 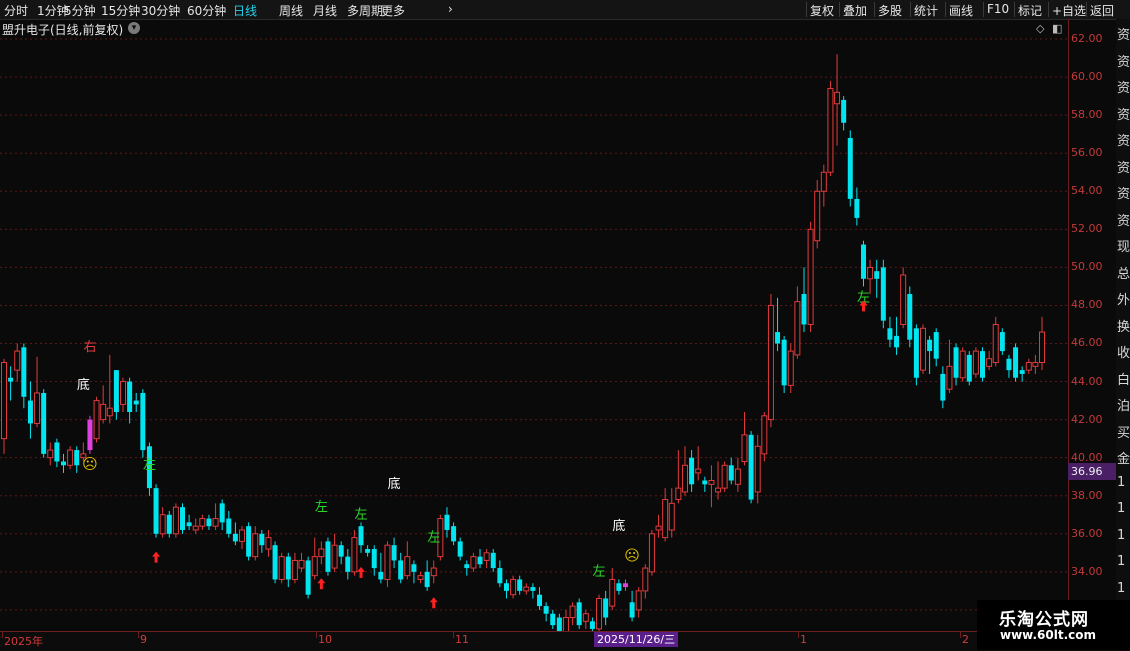 I want to click on chevron-right-icon: ›, so click(x=450, y=9).